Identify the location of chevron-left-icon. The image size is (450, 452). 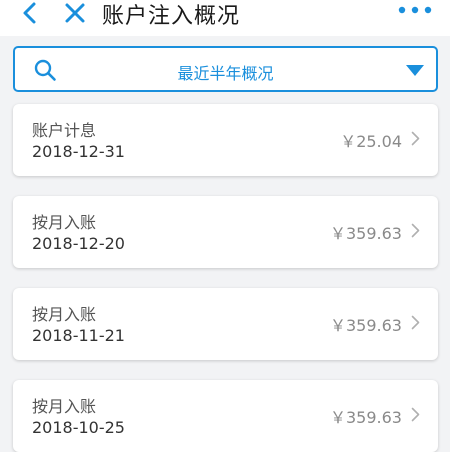
(30, 13).